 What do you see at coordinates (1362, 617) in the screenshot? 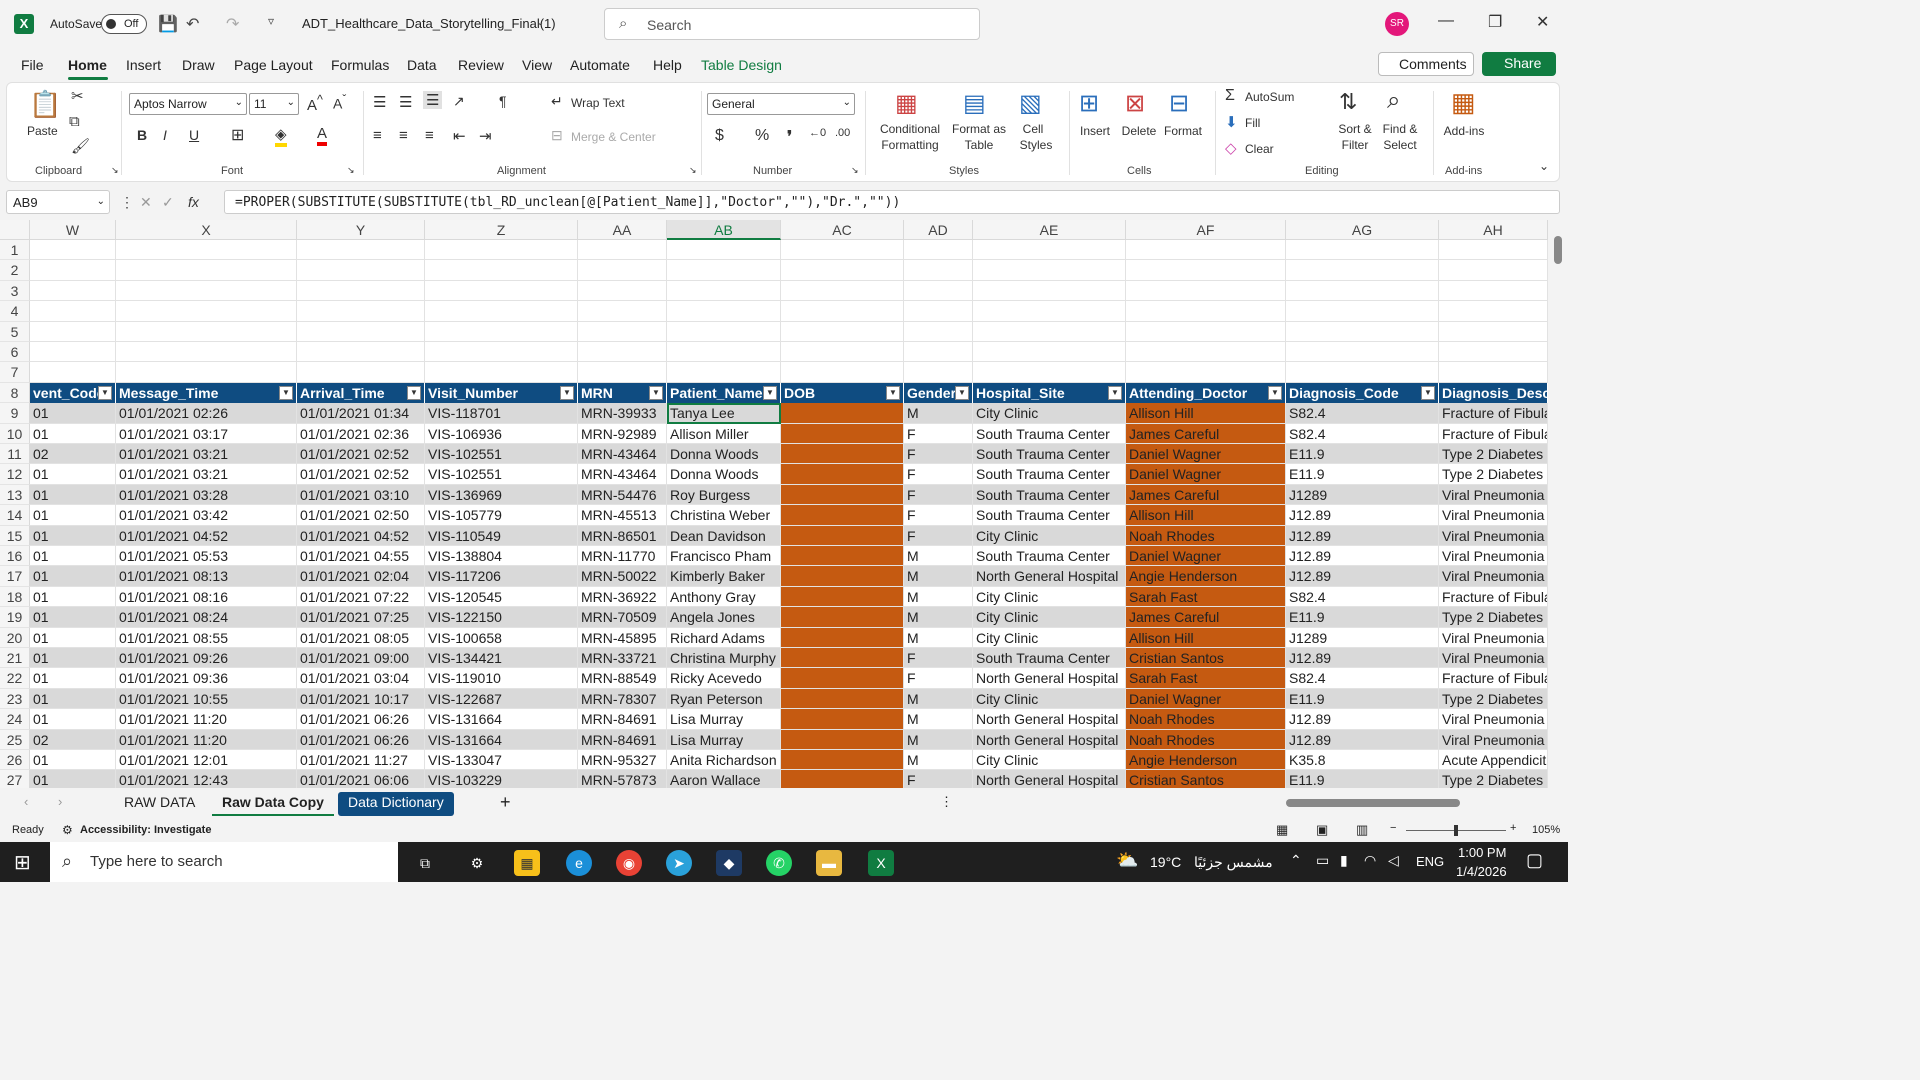
I see `table-cell: E11.9` at bounding box center [1362, 617].